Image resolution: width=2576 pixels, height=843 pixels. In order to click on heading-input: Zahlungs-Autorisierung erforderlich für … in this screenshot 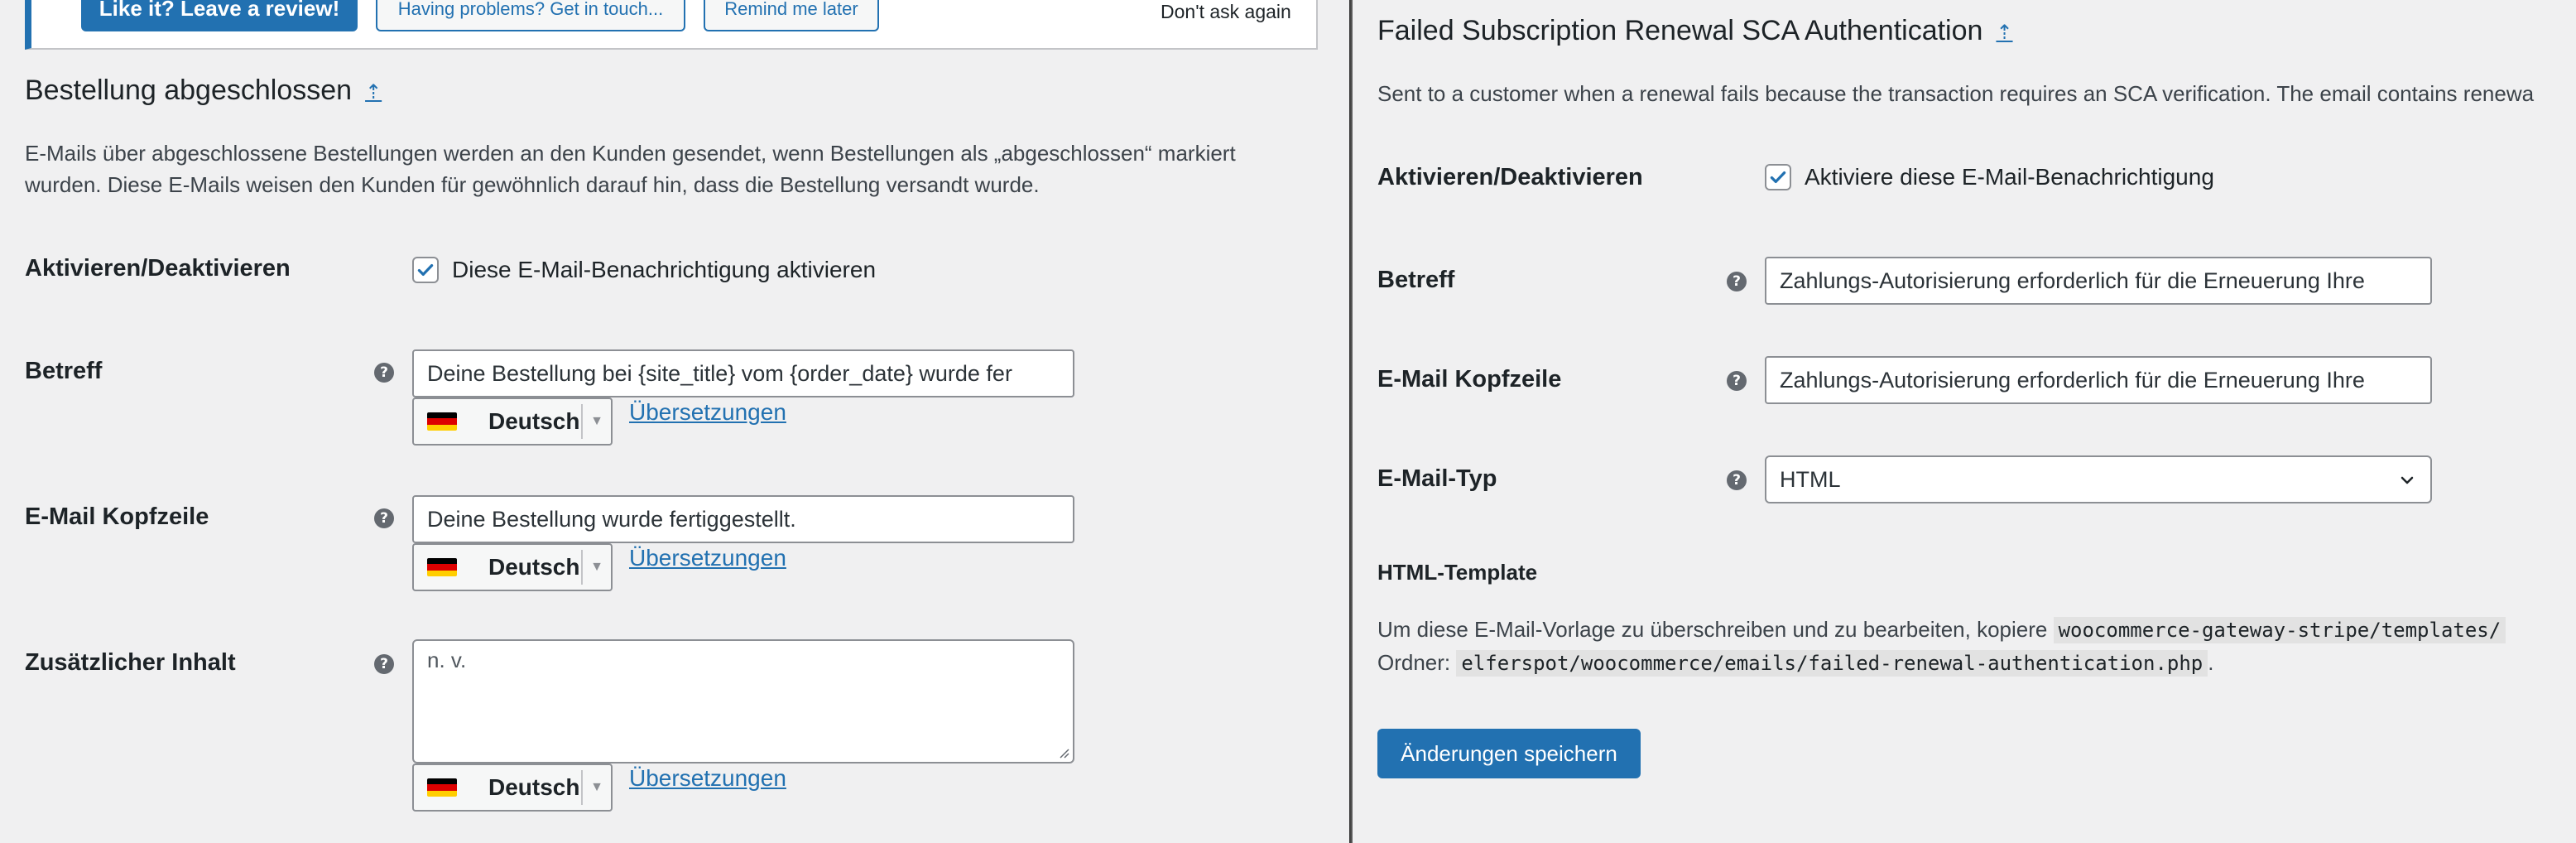, I will do `click(2098, 380)`.